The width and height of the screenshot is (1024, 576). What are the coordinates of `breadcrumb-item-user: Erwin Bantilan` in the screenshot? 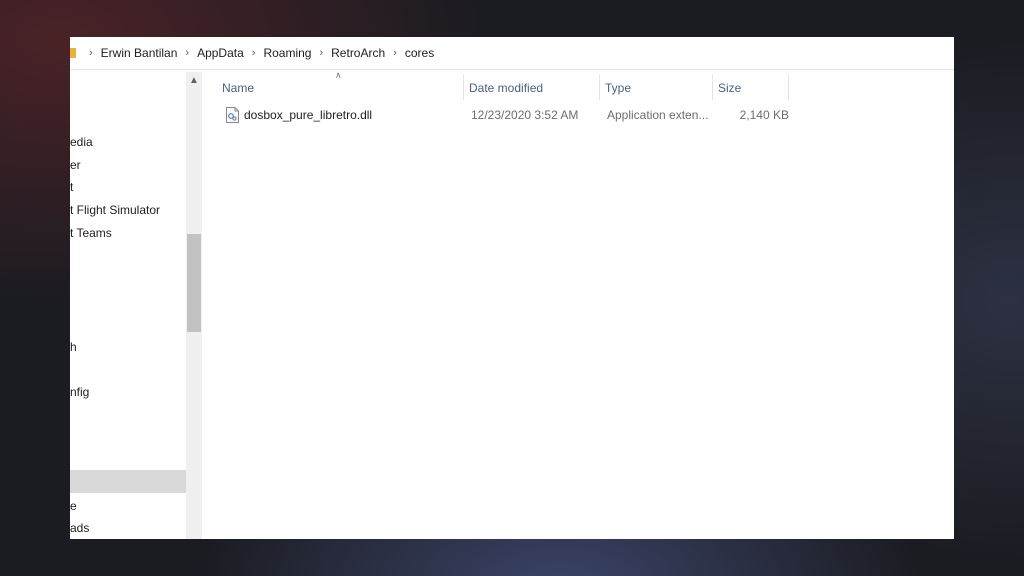 It's located at (139, 53).